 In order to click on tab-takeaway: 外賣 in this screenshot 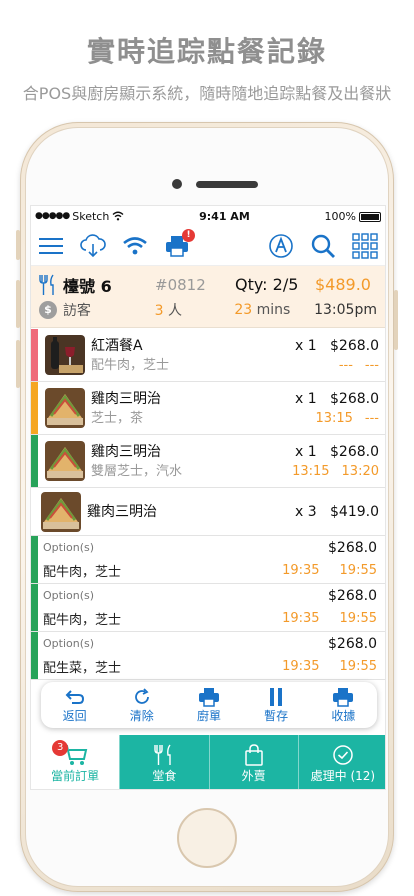, I will do `click(253, 762)`.